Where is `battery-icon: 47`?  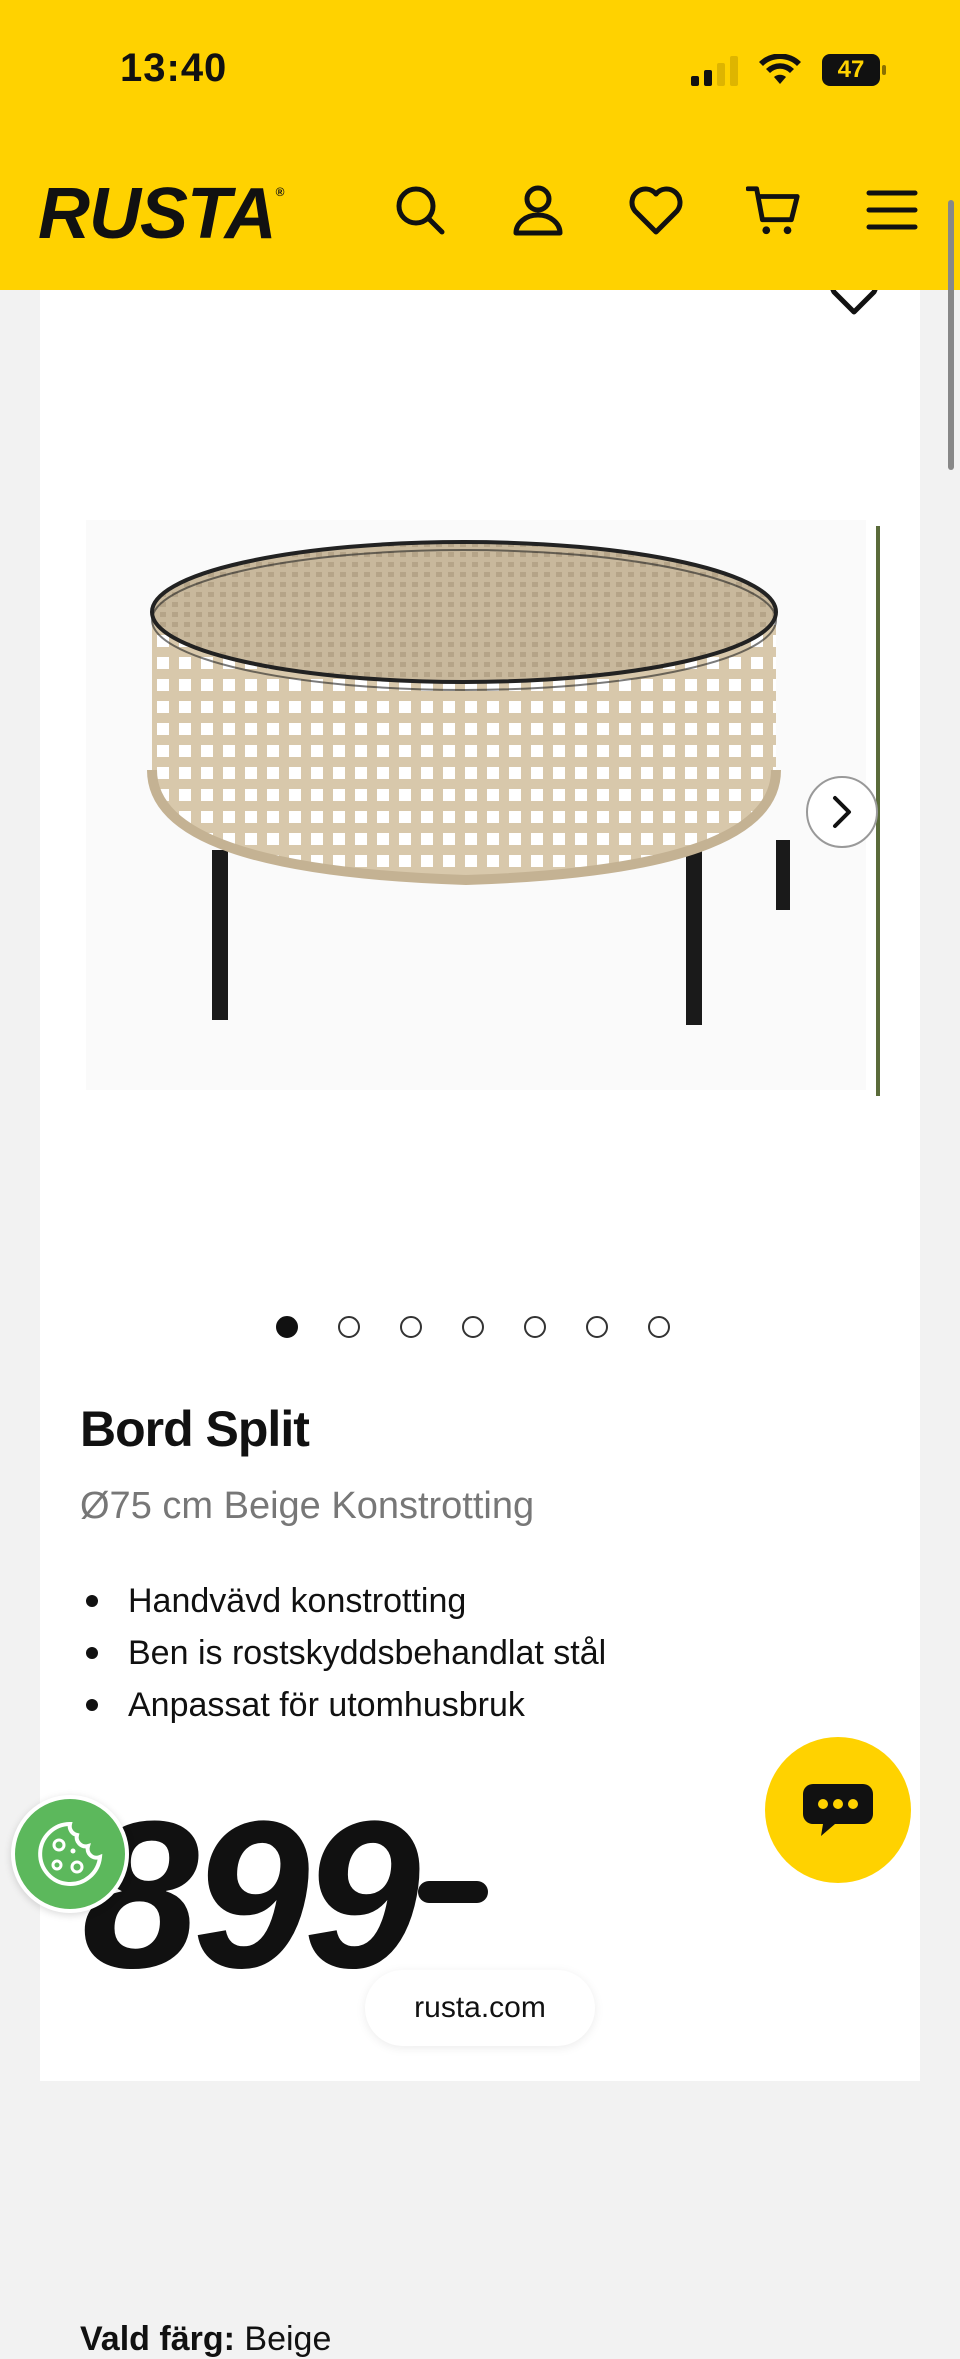 battery-icon: 47 is located at coordinates (854, 70).